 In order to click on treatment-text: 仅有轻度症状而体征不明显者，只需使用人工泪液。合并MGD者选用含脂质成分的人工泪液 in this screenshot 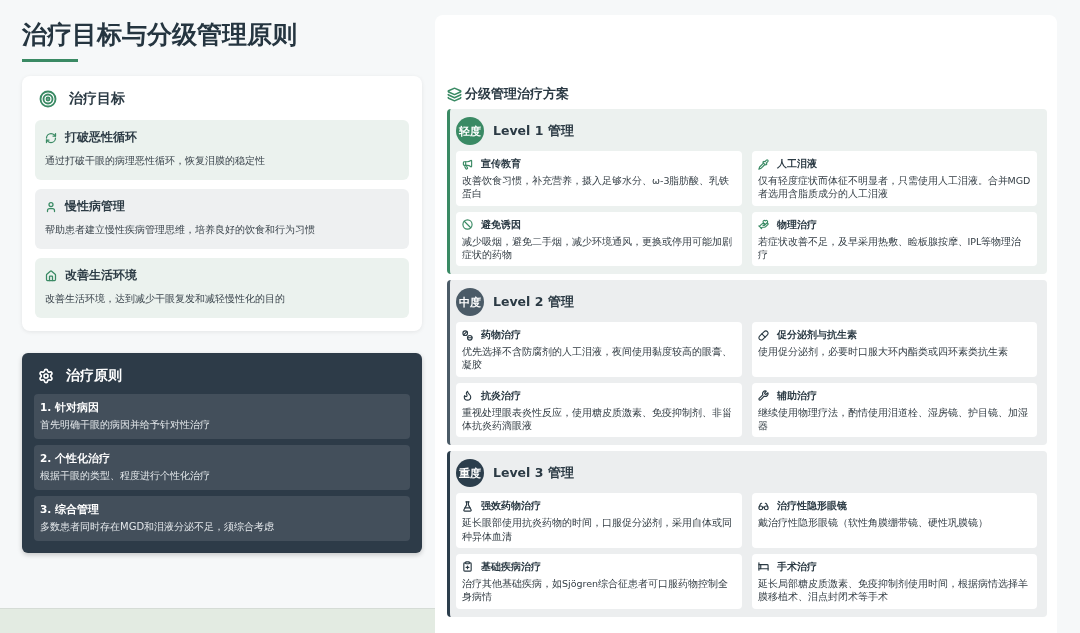, I will do `click(894, 187)`.